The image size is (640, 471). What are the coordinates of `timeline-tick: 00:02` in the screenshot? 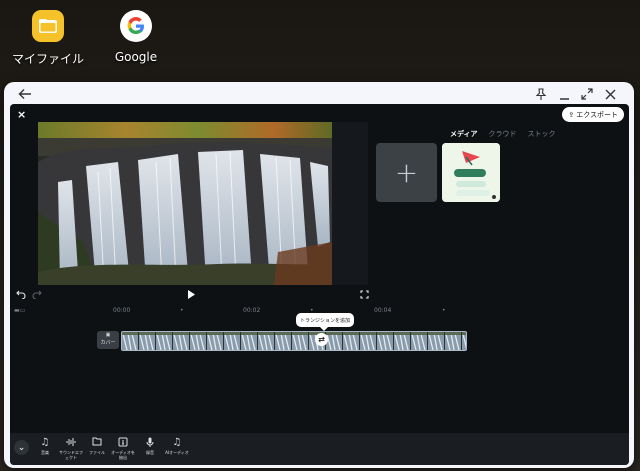 It's located at (252, 310).